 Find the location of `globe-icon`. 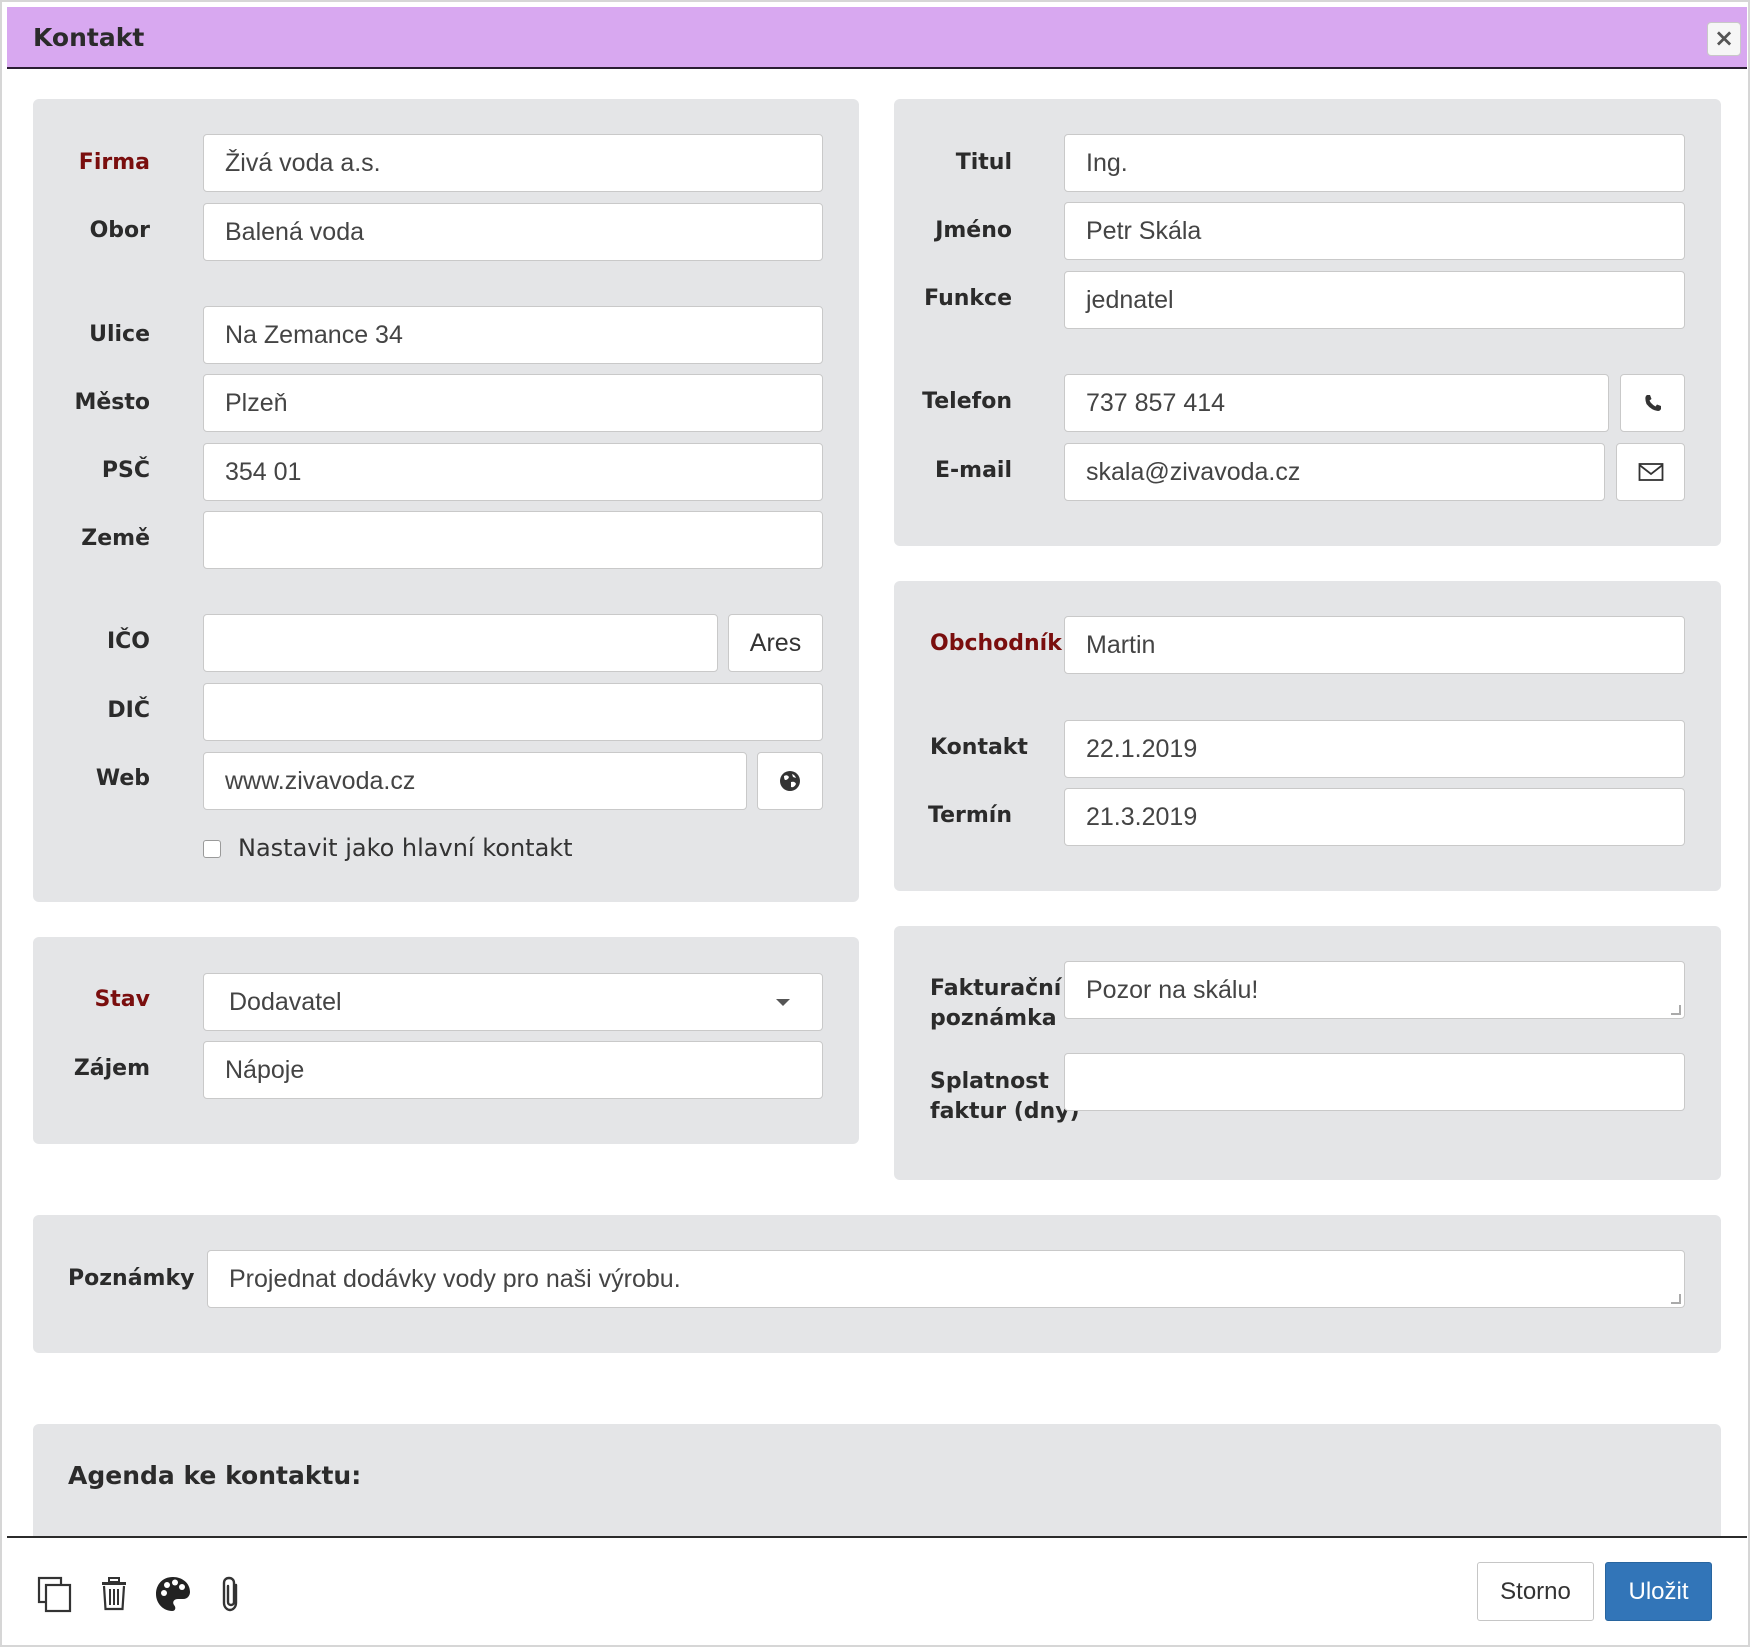

globe-icon is located at coordinates (790, 781).